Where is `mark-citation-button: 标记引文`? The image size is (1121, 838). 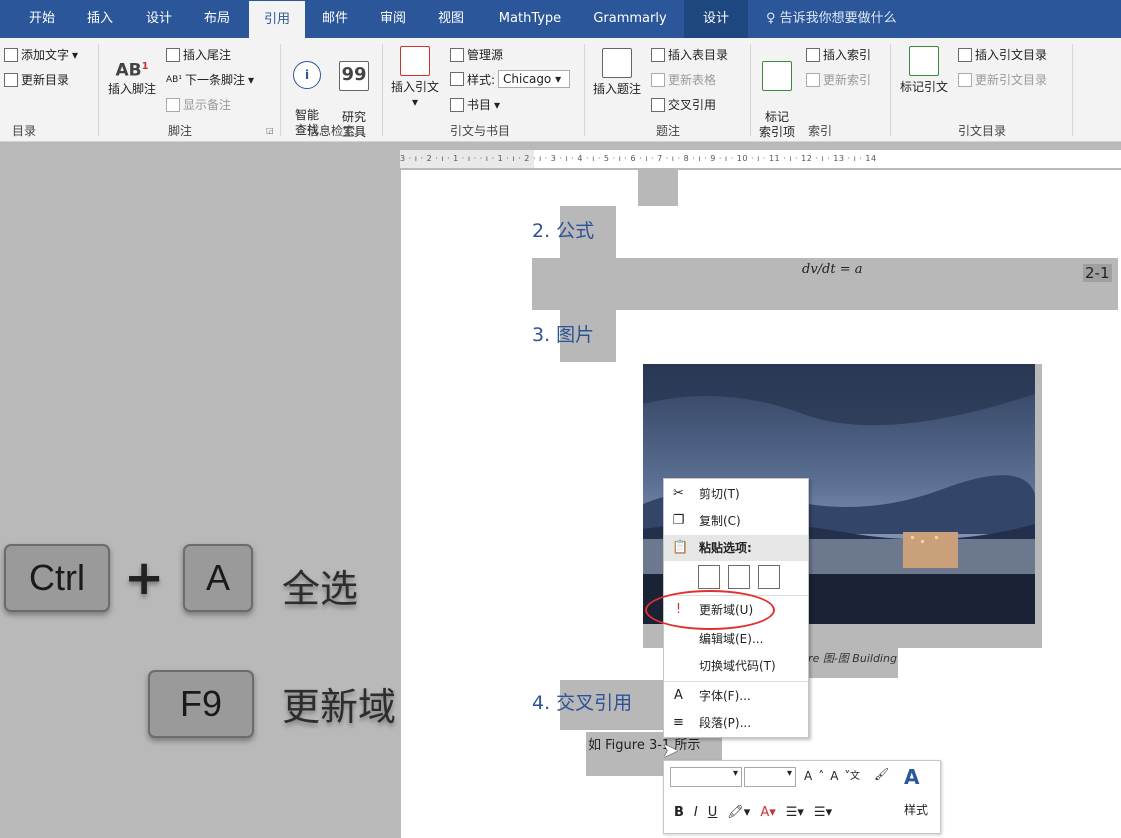 mark-citation-button: 标记引文 is located at coordinates (924, 70).